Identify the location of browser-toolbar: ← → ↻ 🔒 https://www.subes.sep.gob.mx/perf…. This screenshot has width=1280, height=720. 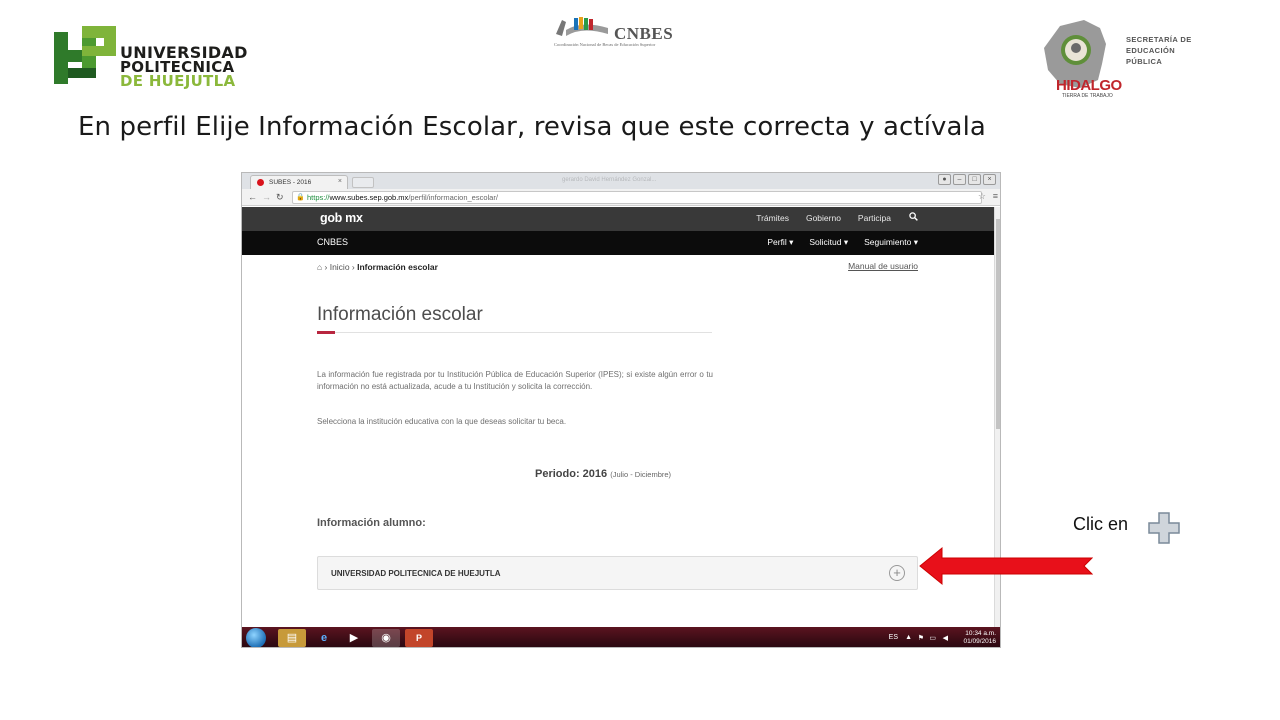
(621, 197).